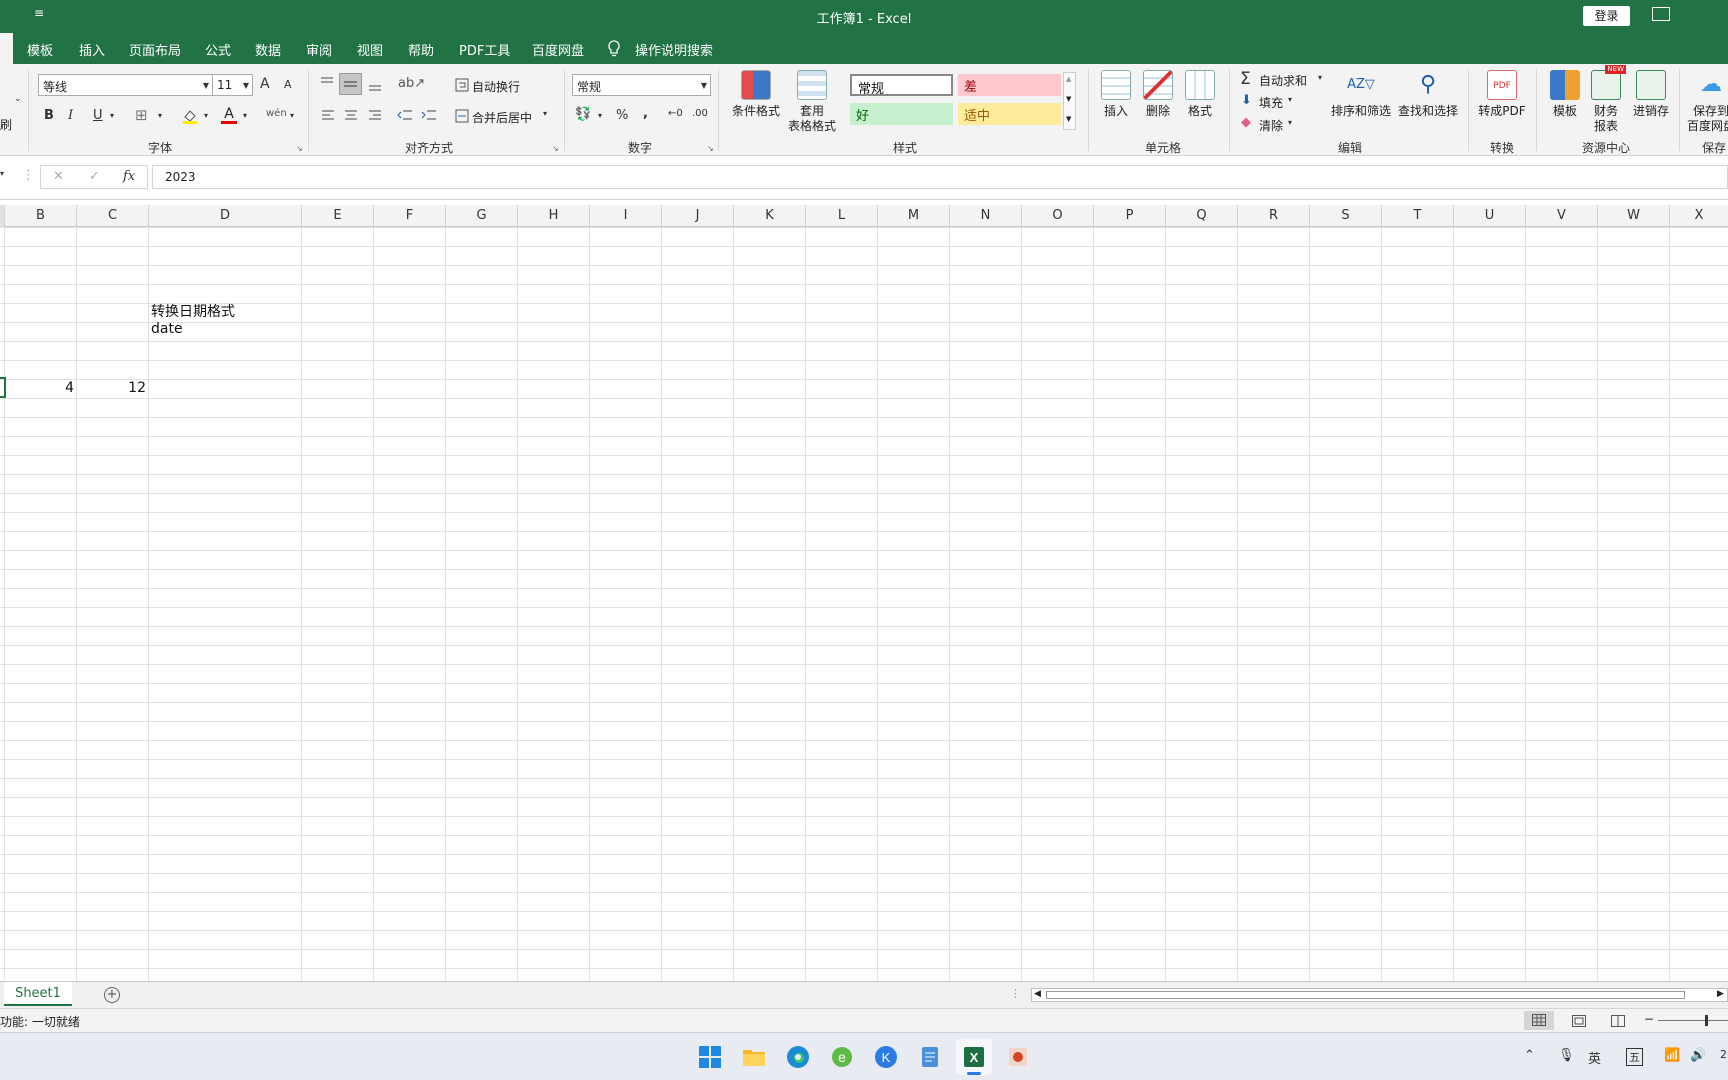 The height and width of the screenshot is (1080, 1728). What do you see at coordinates (1202, 216) in the screenshot?
I see `column-header-q: Q` at bounding box center [1202, 216].